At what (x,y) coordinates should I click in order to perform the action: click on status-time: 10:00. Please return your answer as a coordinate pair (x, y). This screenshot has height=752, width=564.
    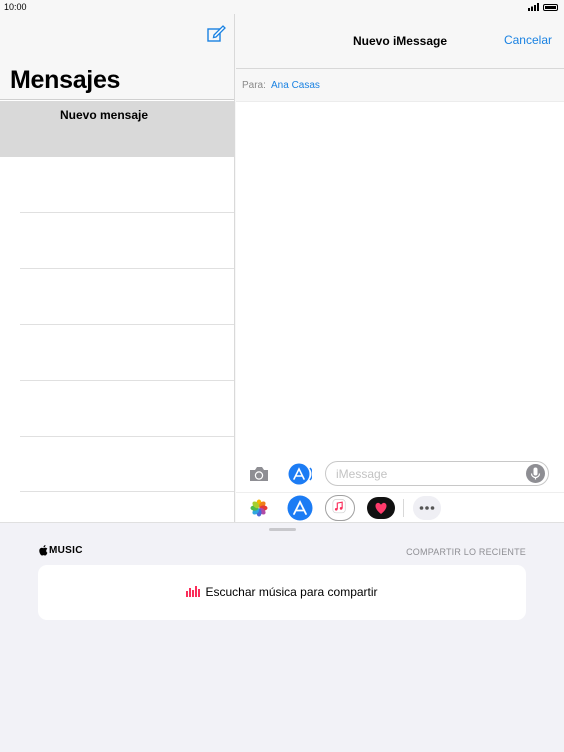
    Looking at the image, I should click on (15, 7).